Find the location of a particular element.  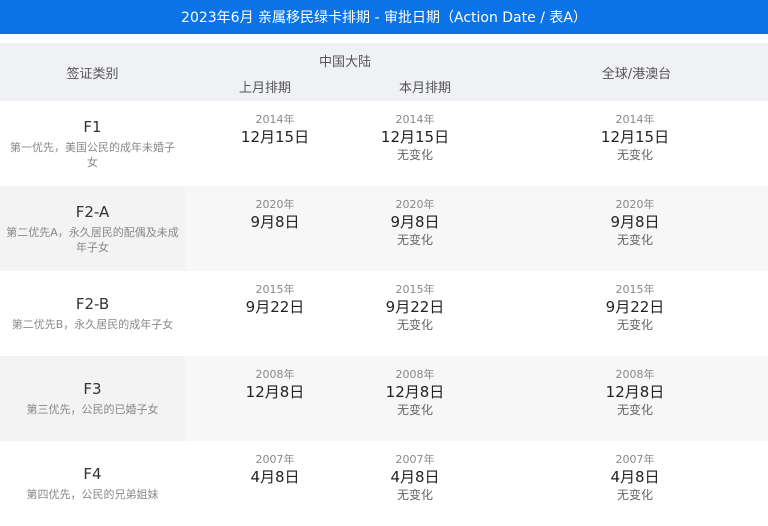

category-desc: 第三优先，公民的已婚子女 is located at coordinates (92, 409).